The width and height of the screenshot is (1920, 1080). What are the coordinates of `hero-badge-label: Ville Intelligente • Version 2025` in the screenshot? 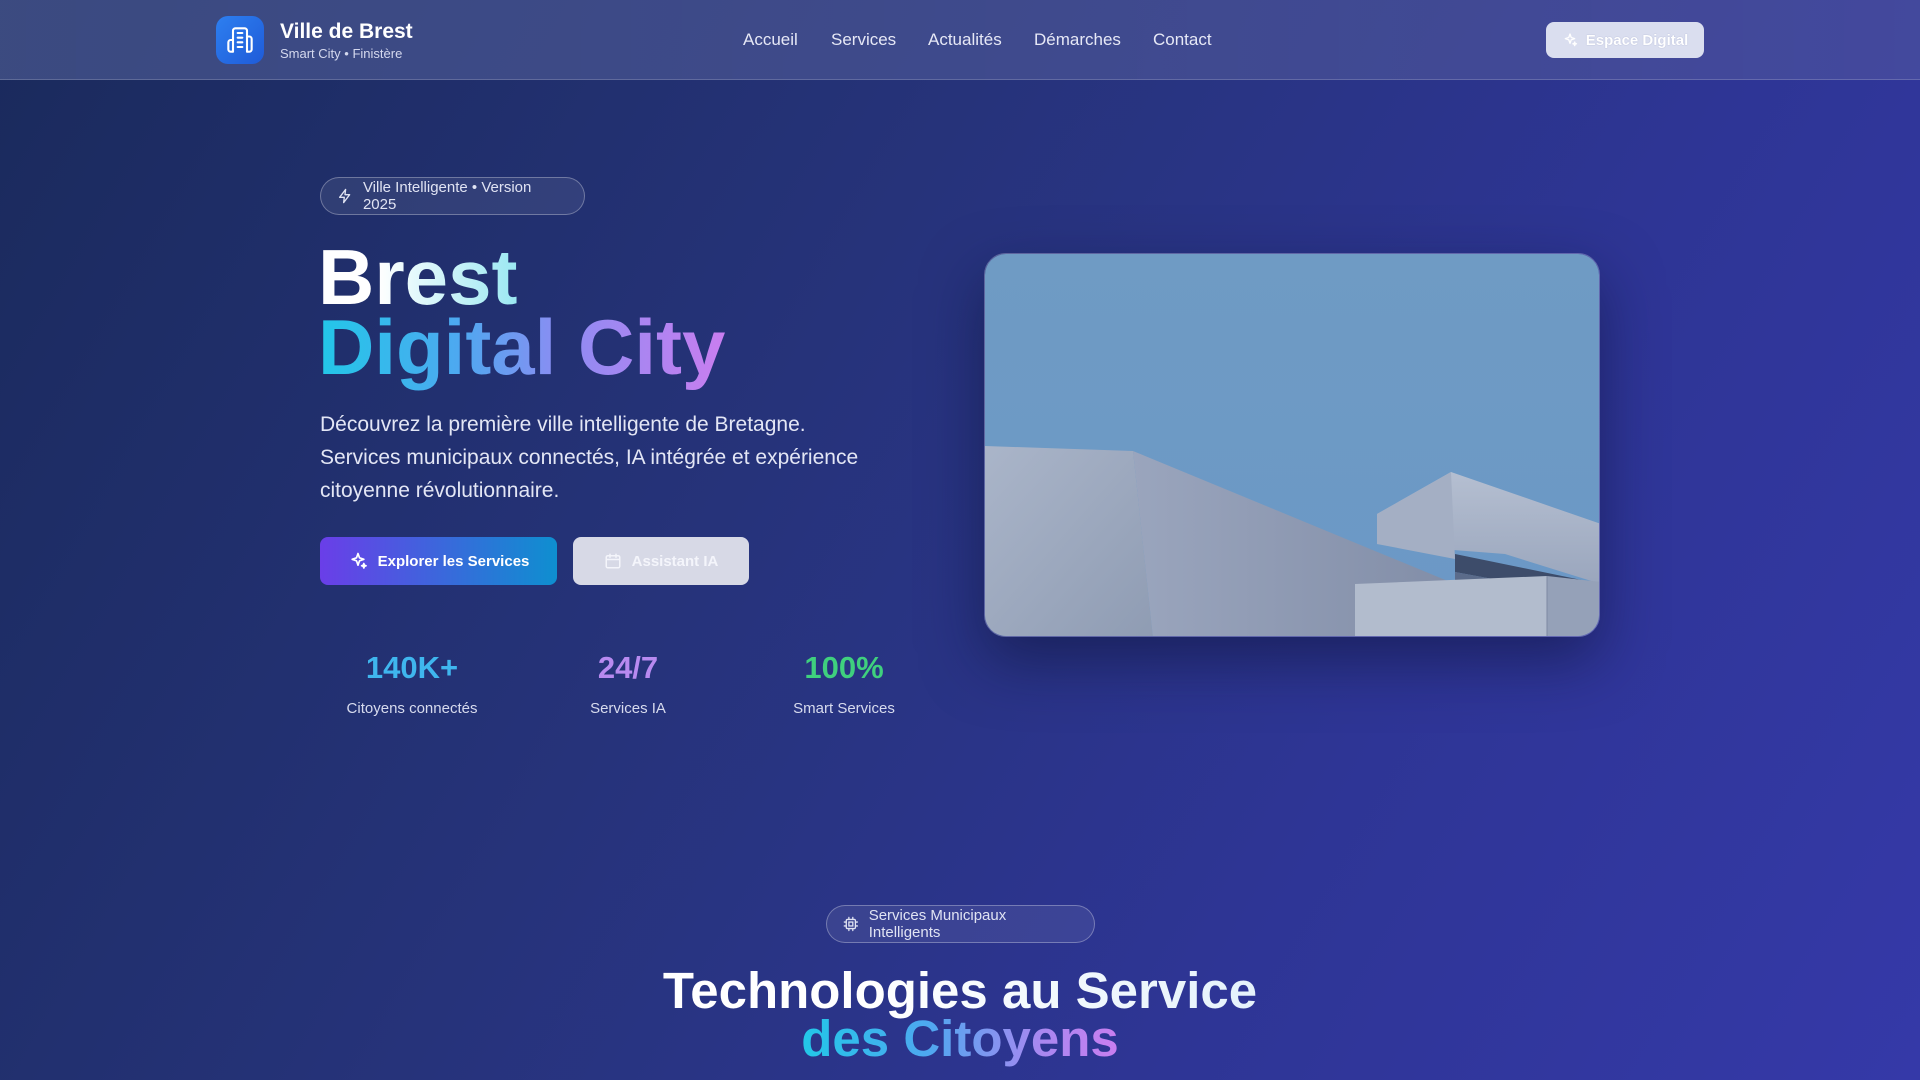 It's located at (447, 196).